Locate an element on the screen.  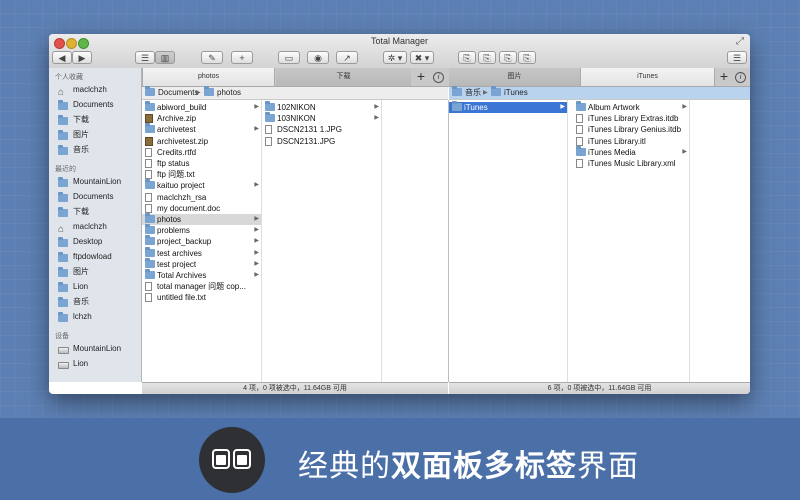
sidebar-item-label: ftpdowload is located at coordinates (92, 256).